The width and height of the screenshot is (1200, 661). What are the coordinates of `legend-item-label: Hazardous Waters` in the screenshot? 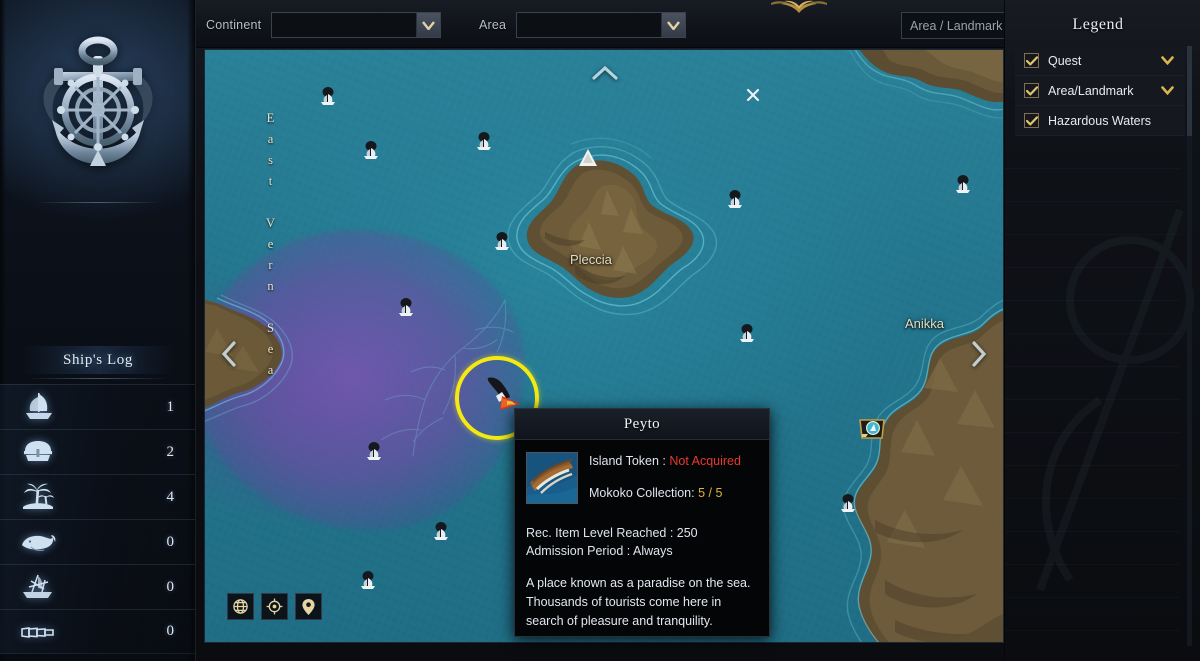 It's located at (1100, 120).